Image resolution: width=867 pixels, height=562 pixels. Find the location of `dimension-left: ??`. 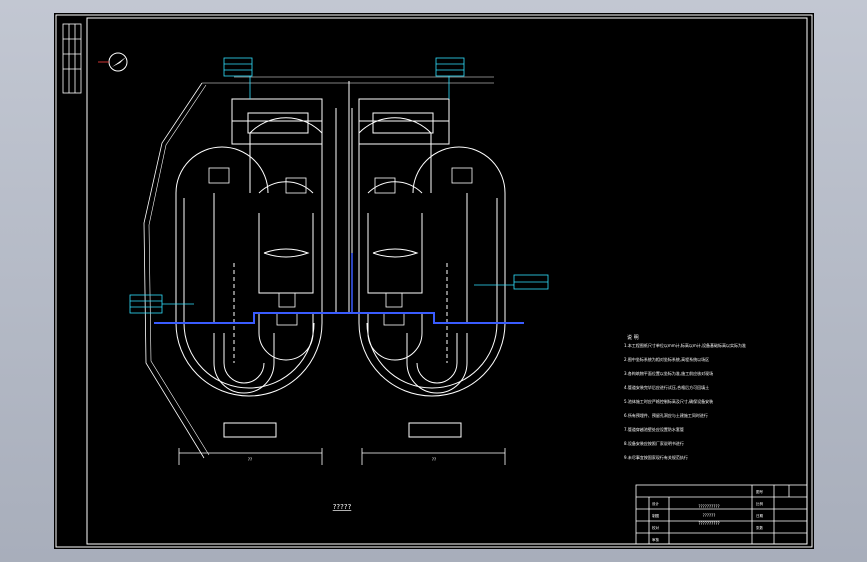

dimension-left: ?? is located at coordinates (250, 459).